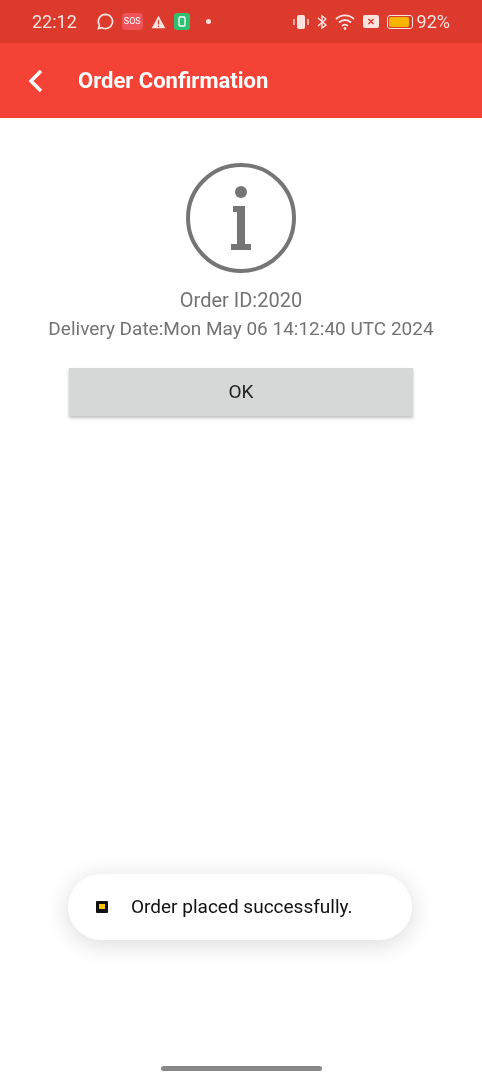 The height and width of the screenshot is (1080, 482). What do you see at coordinates (321, 21) in the screenshot?
I see `bluetooth-icon` at bounding box center [321, 21].